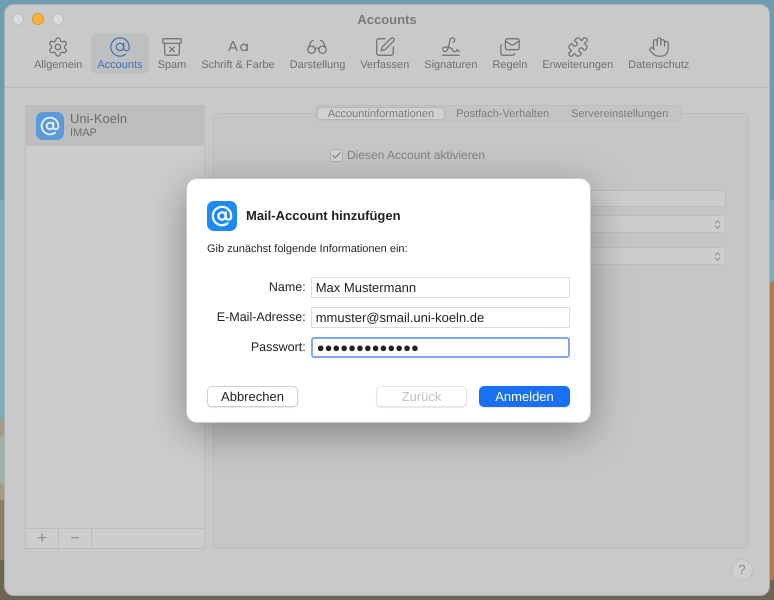  I want to click on account-row: Uni-Koeln IMAP, so click(115, 126).